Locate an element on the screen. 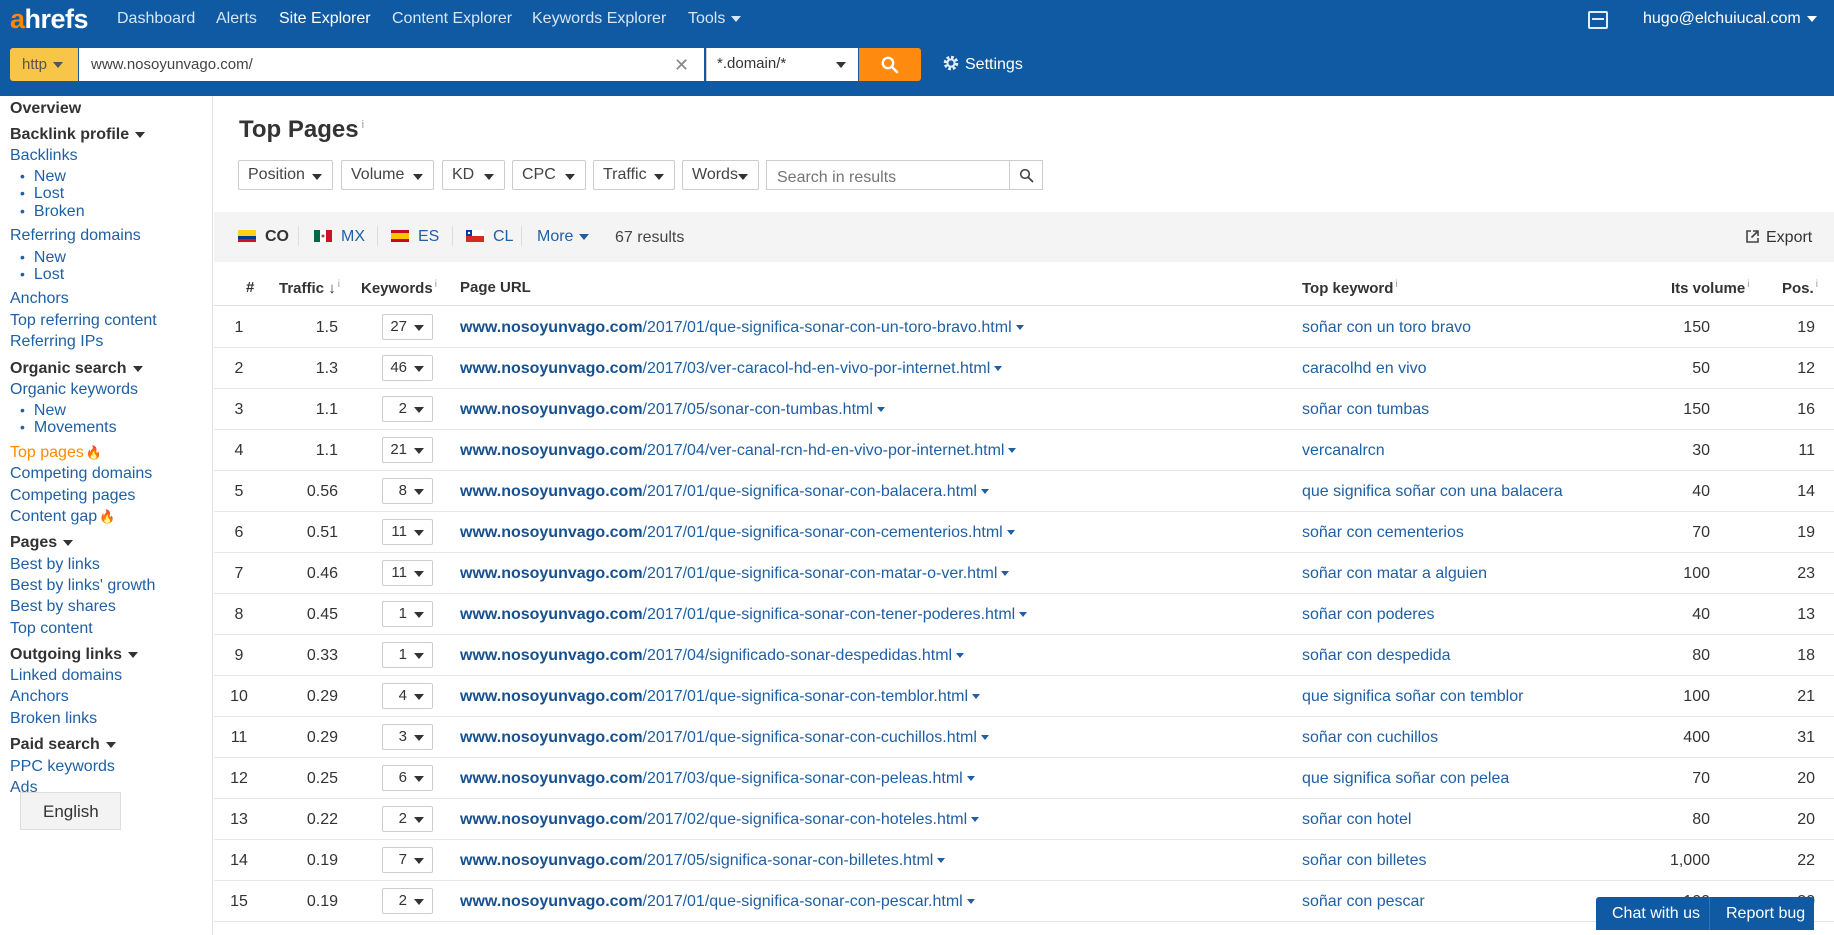 The image size is (1834, 935). sidebar-referring-domains: Referring domains is located at coordinates (75, 236).